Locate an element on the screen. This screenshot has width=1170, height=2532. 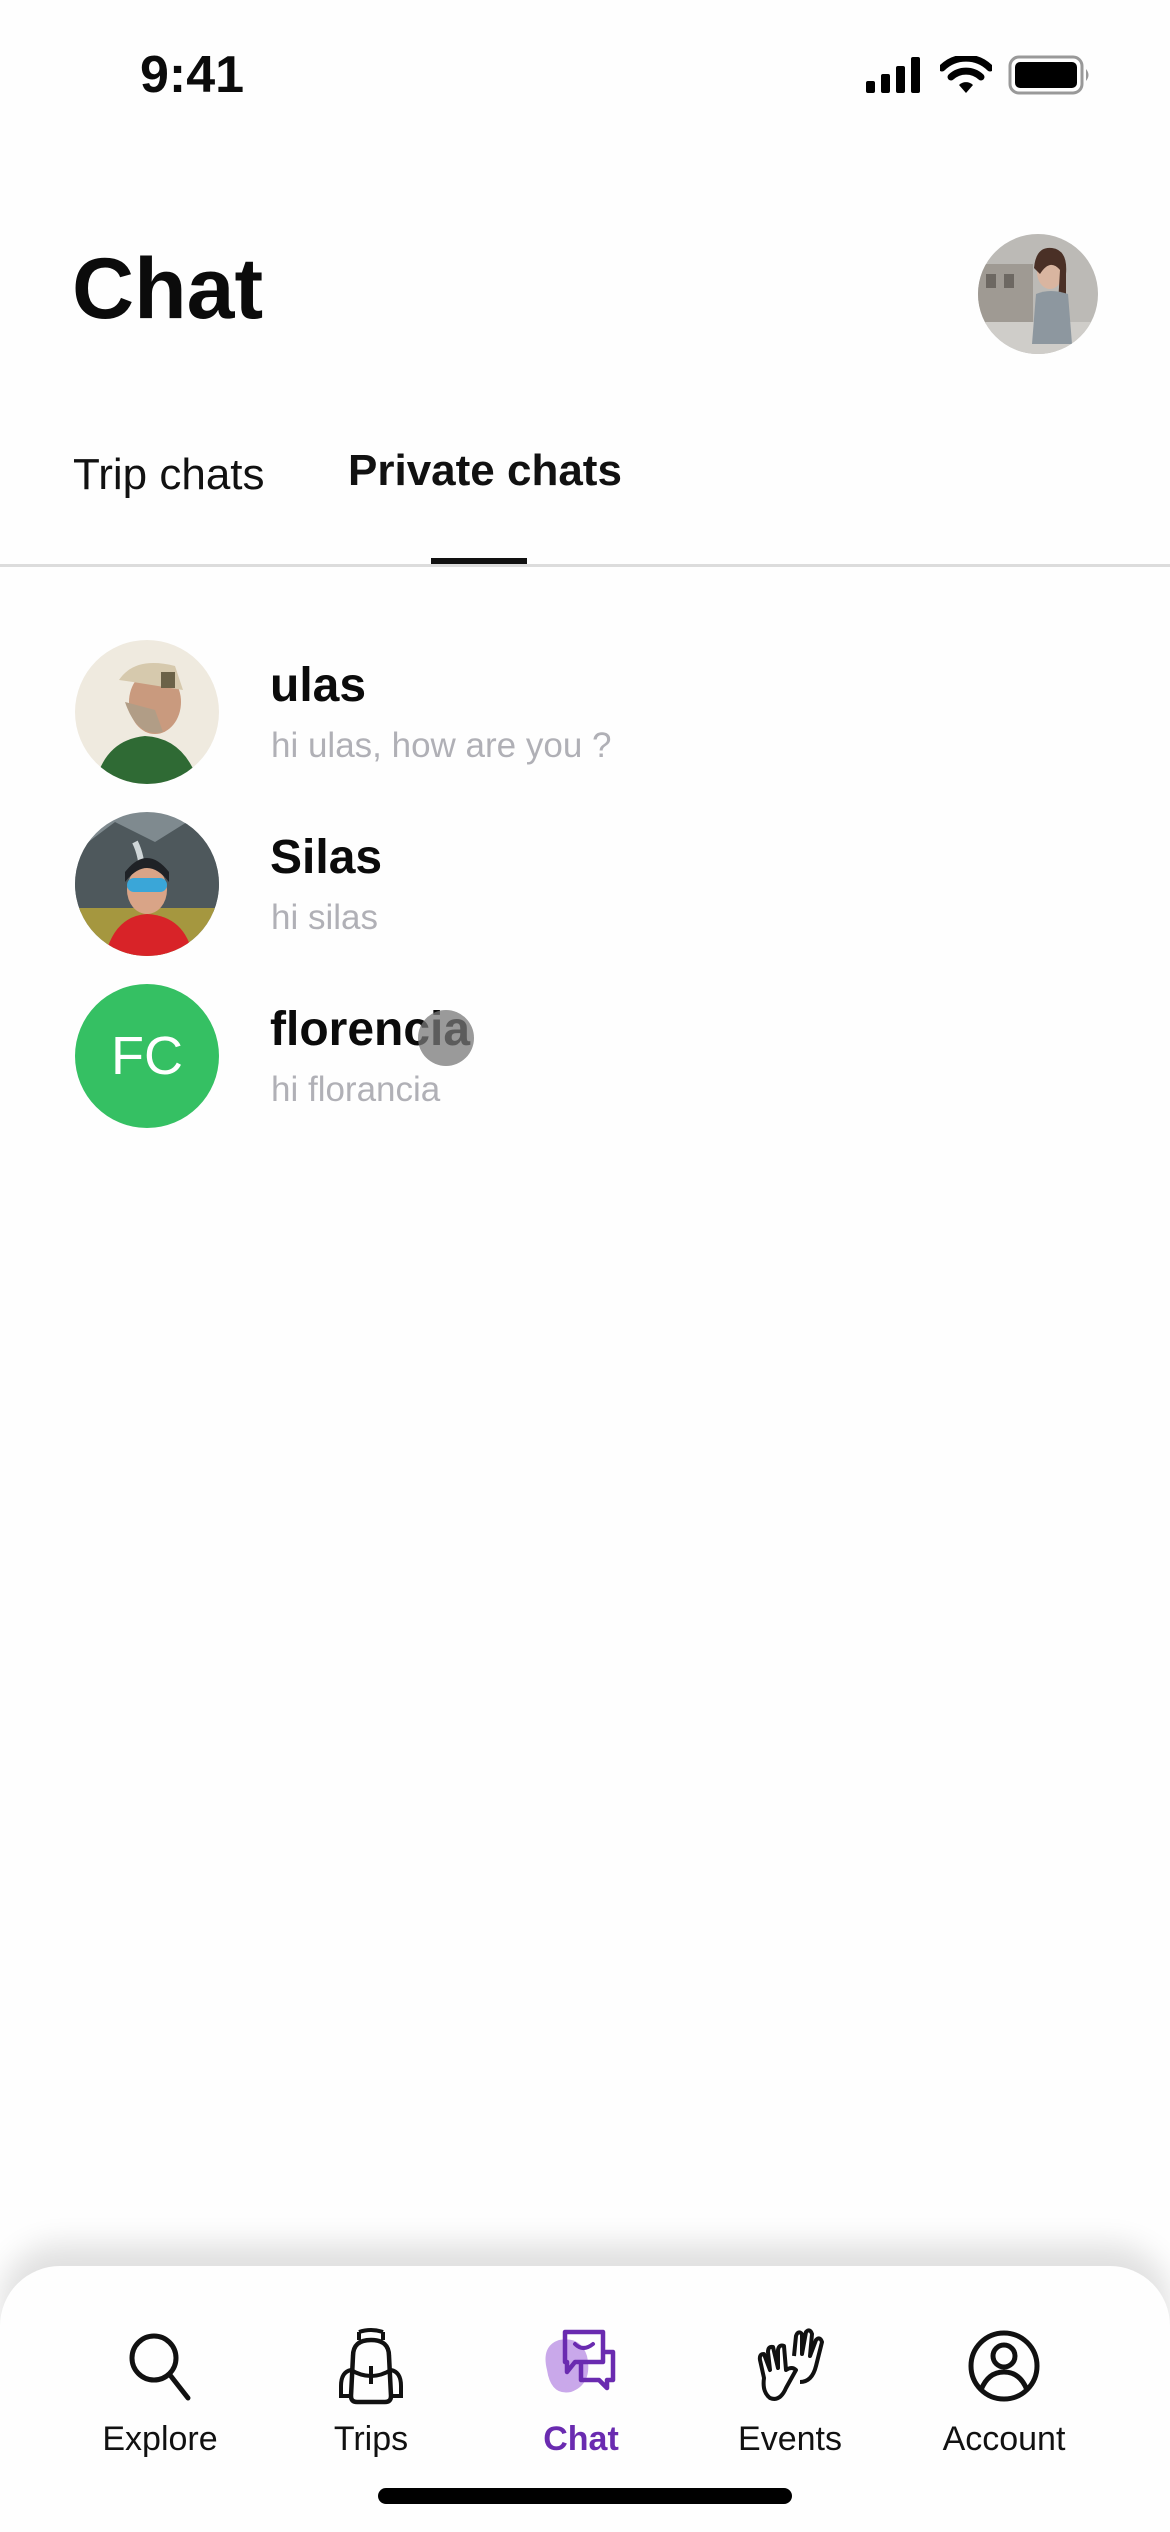
chat-last-message: hi silas is located at coordinates (324, 917).